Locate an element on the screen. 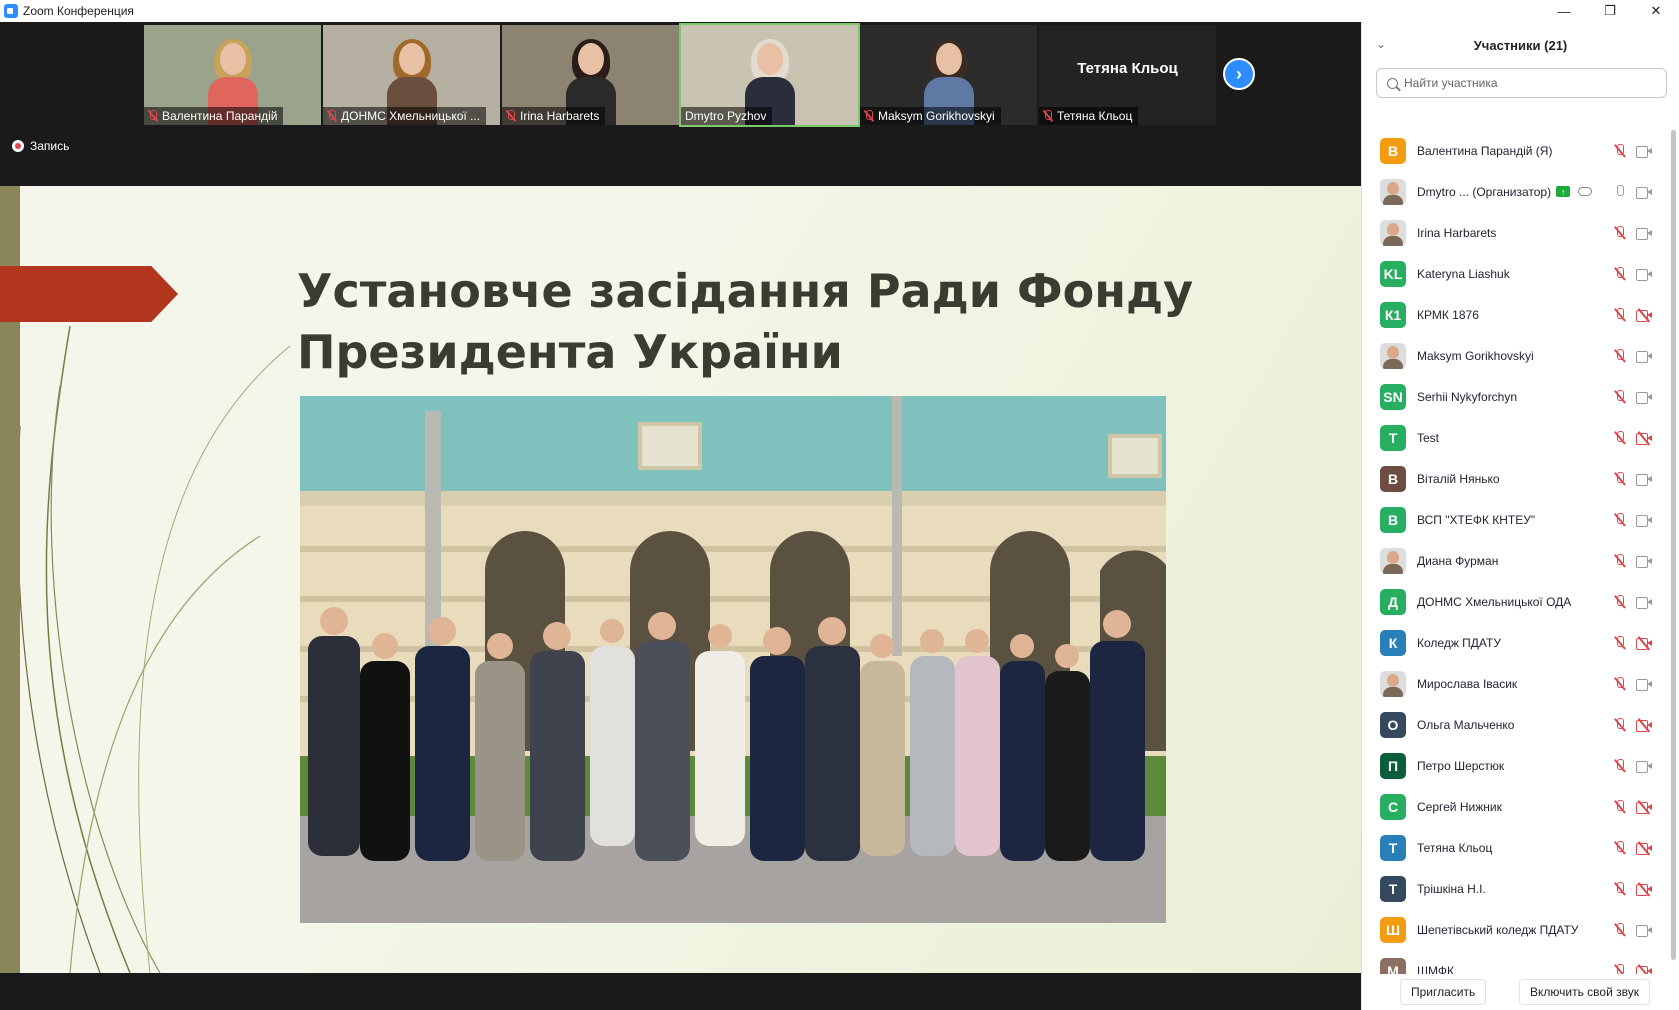  participant-name: Мирослава Івасик is located at coordinates (1467, 683).